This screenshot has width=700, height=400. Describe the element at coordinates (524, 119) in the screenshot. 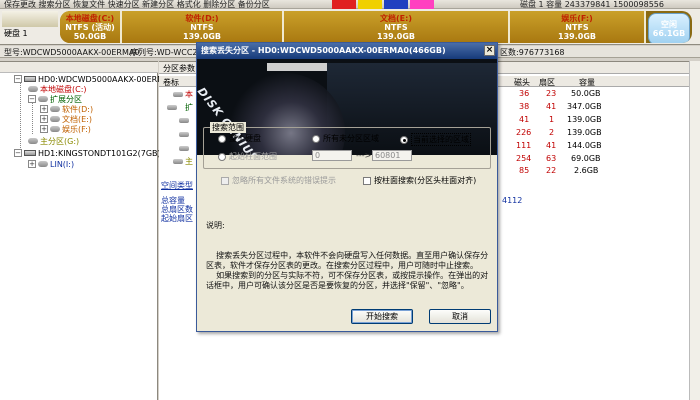

I see `cell-heads: 41` at that location.